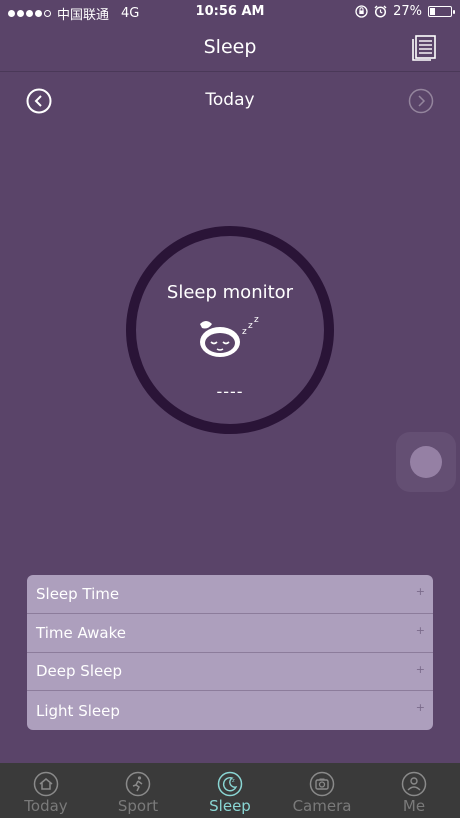  Describe the element at coordinates (138, 784) in the screenshot. I see `runner-icon` at that location.